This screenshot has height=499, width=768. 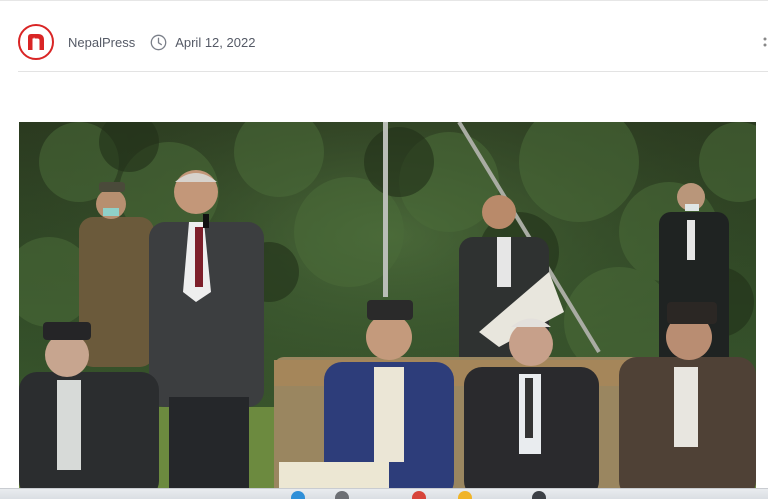 I want to click on browser-bottom-strip, so click(x=384, y=493).